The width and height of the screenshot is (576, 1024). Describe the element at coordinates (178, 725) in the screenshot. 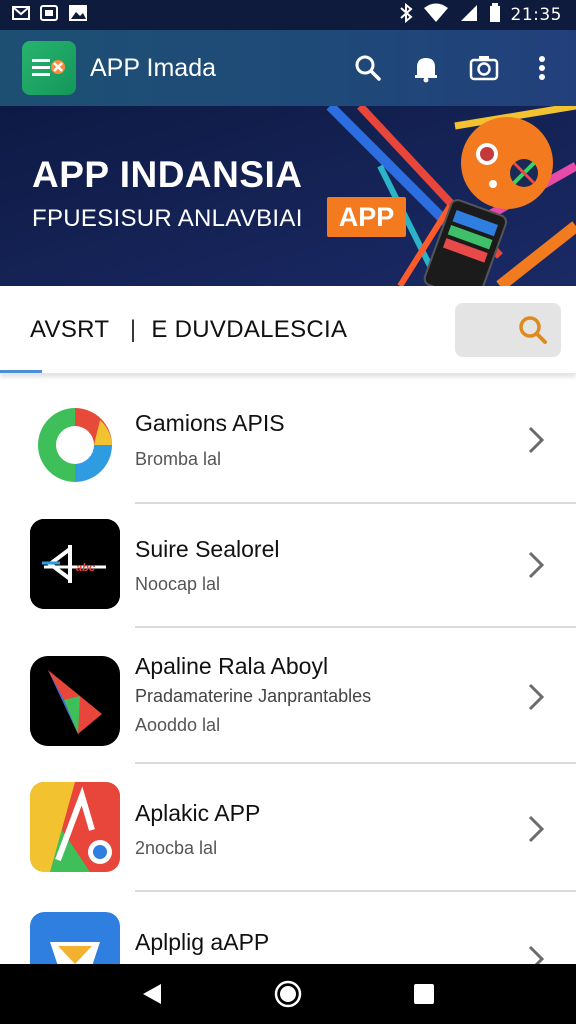

I see `app-meta: Aooddo lal` at that location.